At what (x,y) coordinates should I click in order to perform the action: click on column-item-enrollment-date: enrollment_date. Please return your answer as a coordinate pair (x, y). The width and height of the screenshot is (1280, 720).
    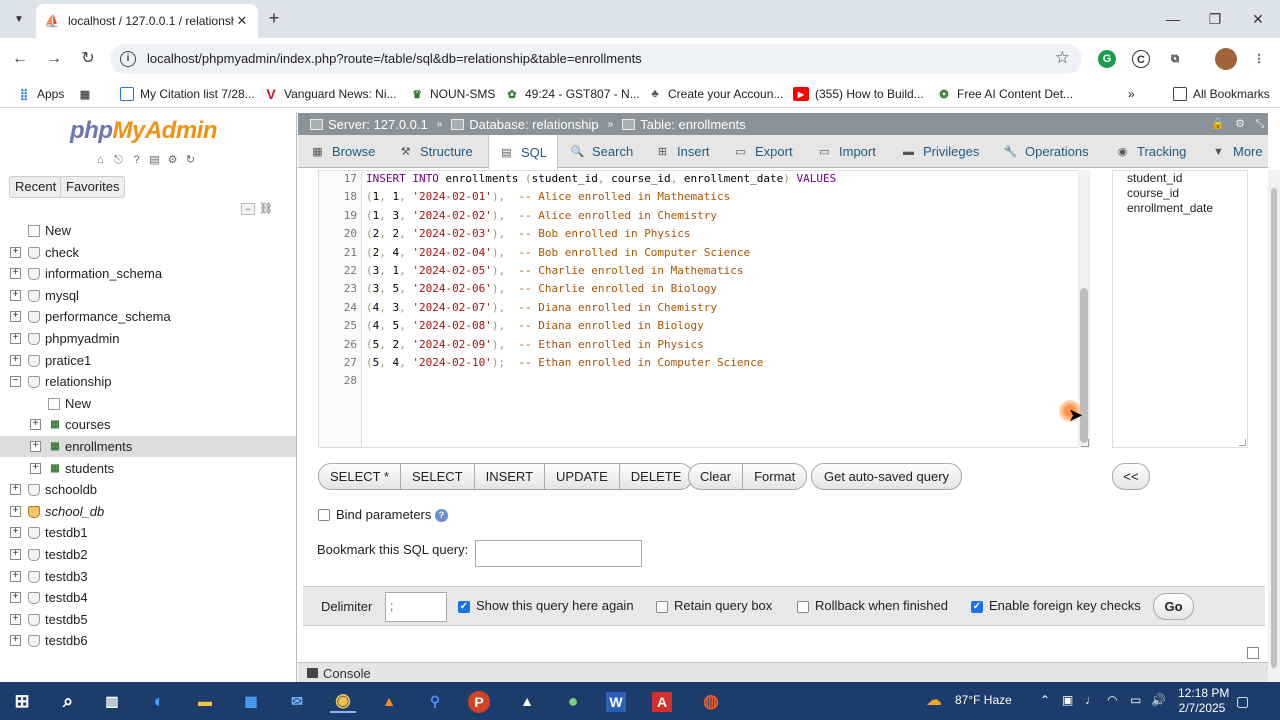
    Looking at the image, I should click on (1170, 208).